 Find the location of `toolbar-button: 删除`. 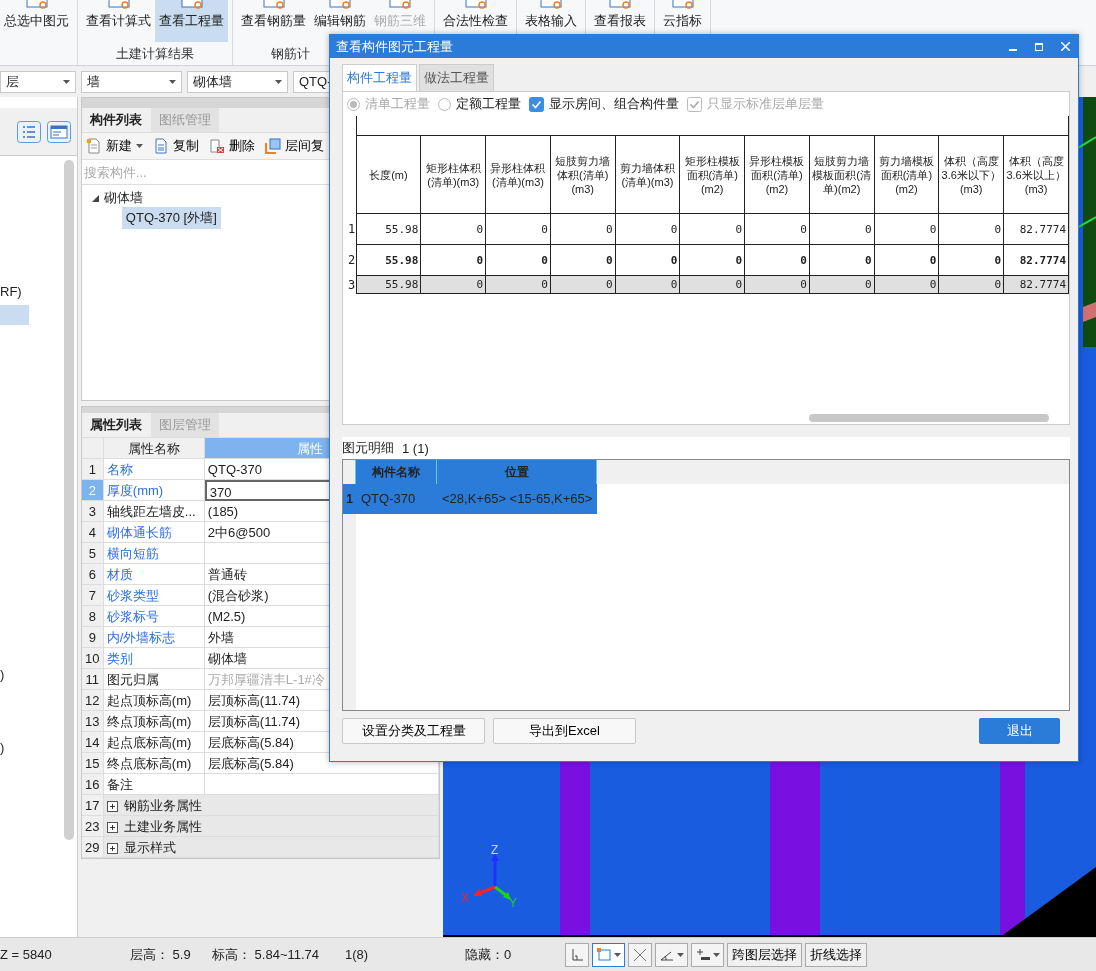

toolbar-button: 删除 is located at coordinates (231, 146).